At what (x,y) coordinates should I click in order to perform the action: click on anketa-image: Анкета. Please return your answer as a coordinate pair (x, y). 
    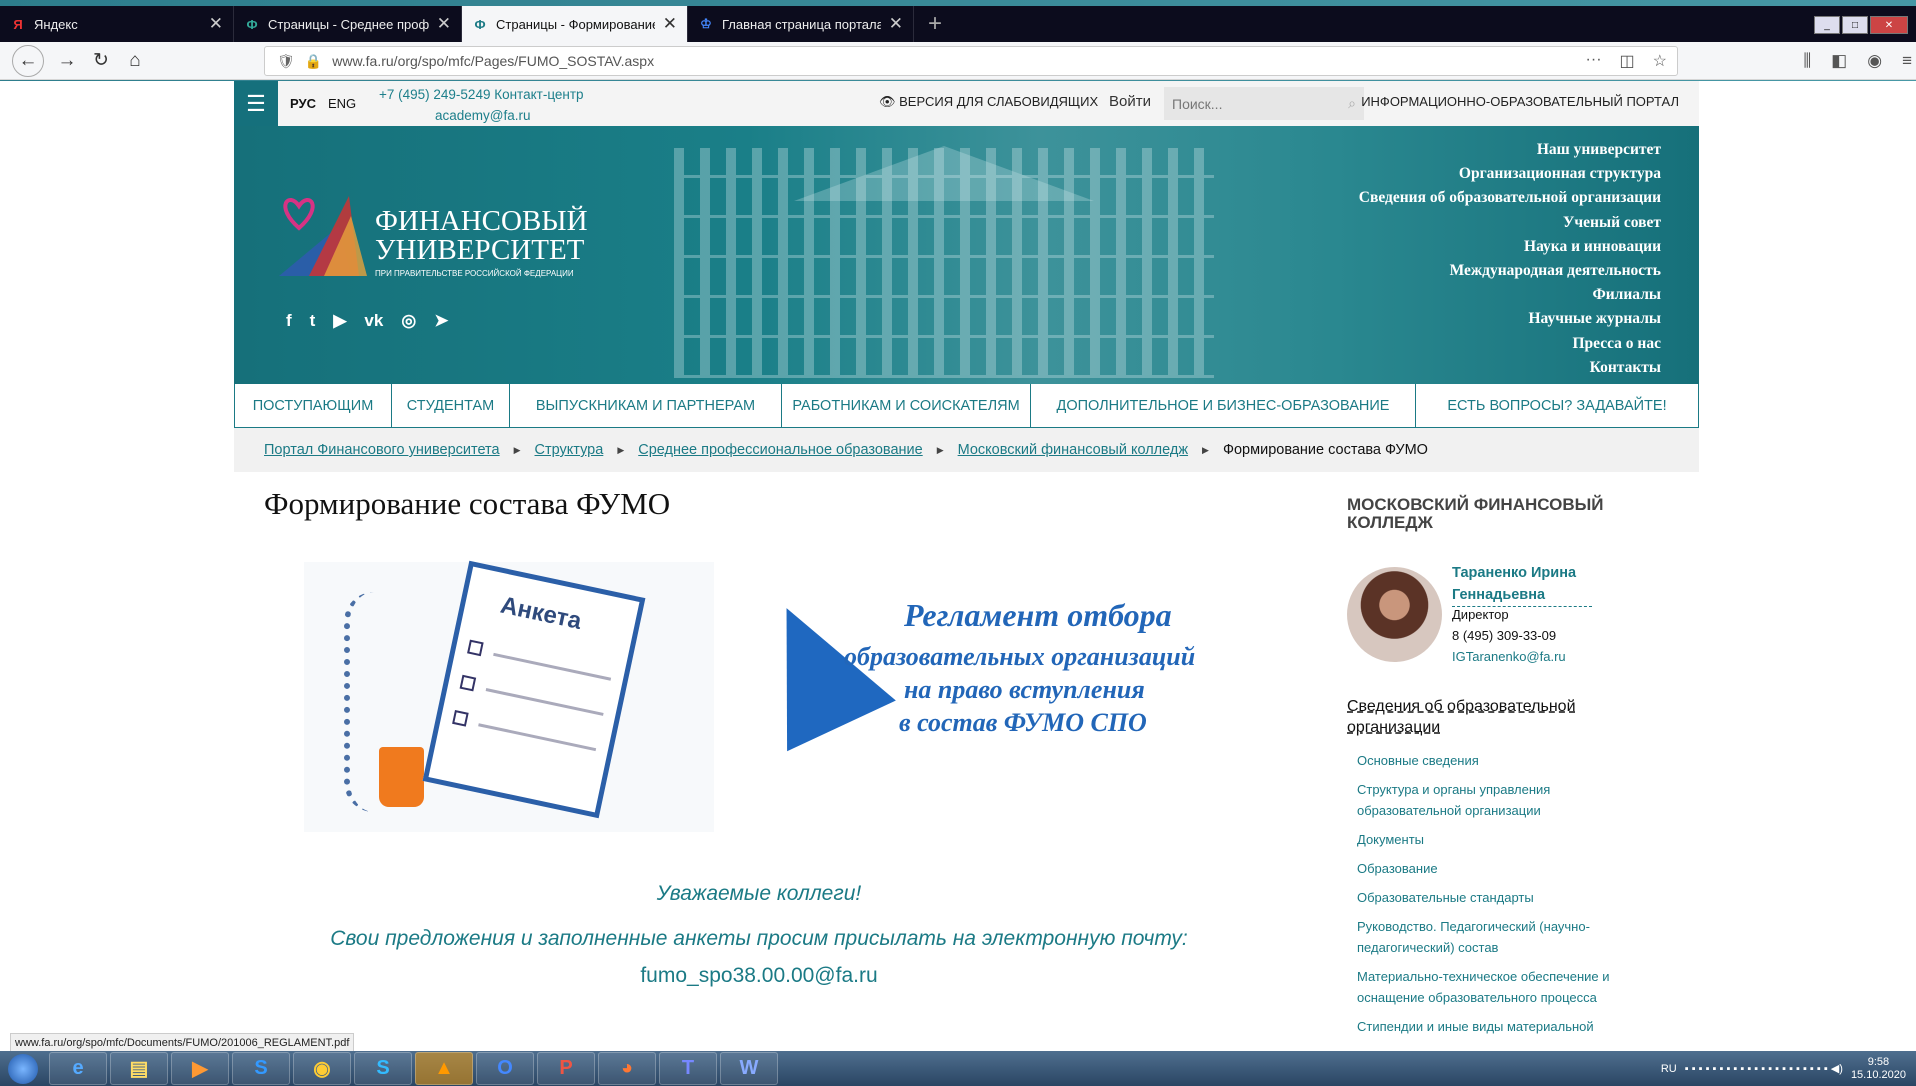
    Looking at the image, I should click on (509, 696).